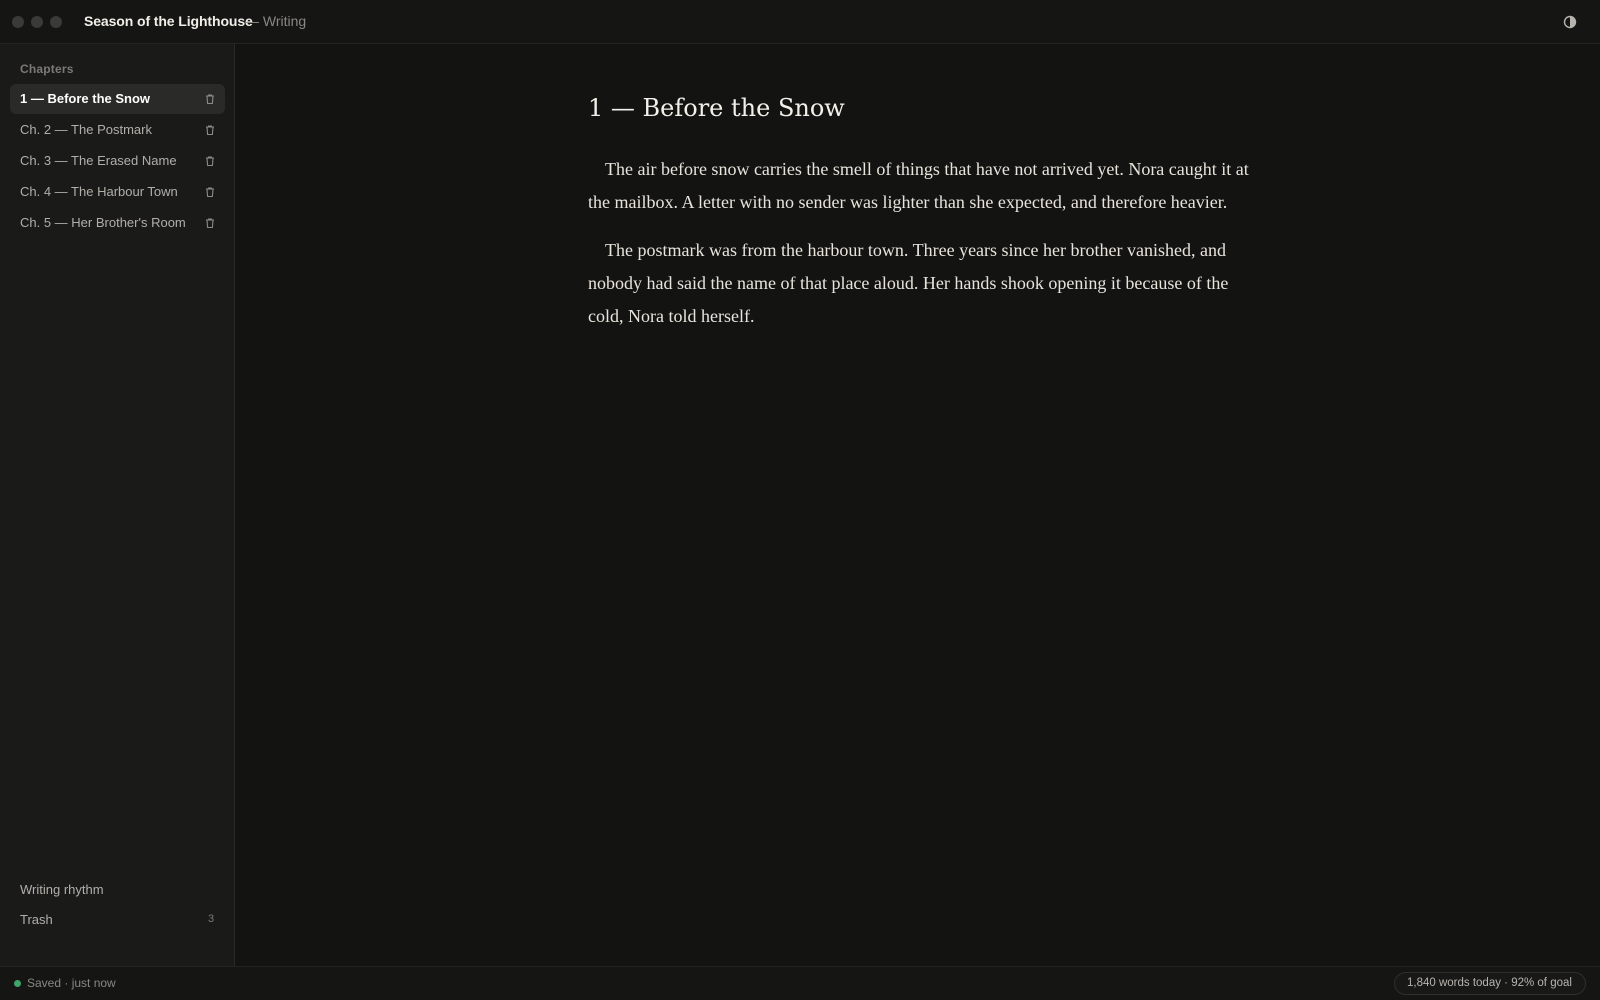 The width and height of the screenshot is (1600, 1000). I want to click on chapter-label: 1 — Before the Snow, so click(85, 98).